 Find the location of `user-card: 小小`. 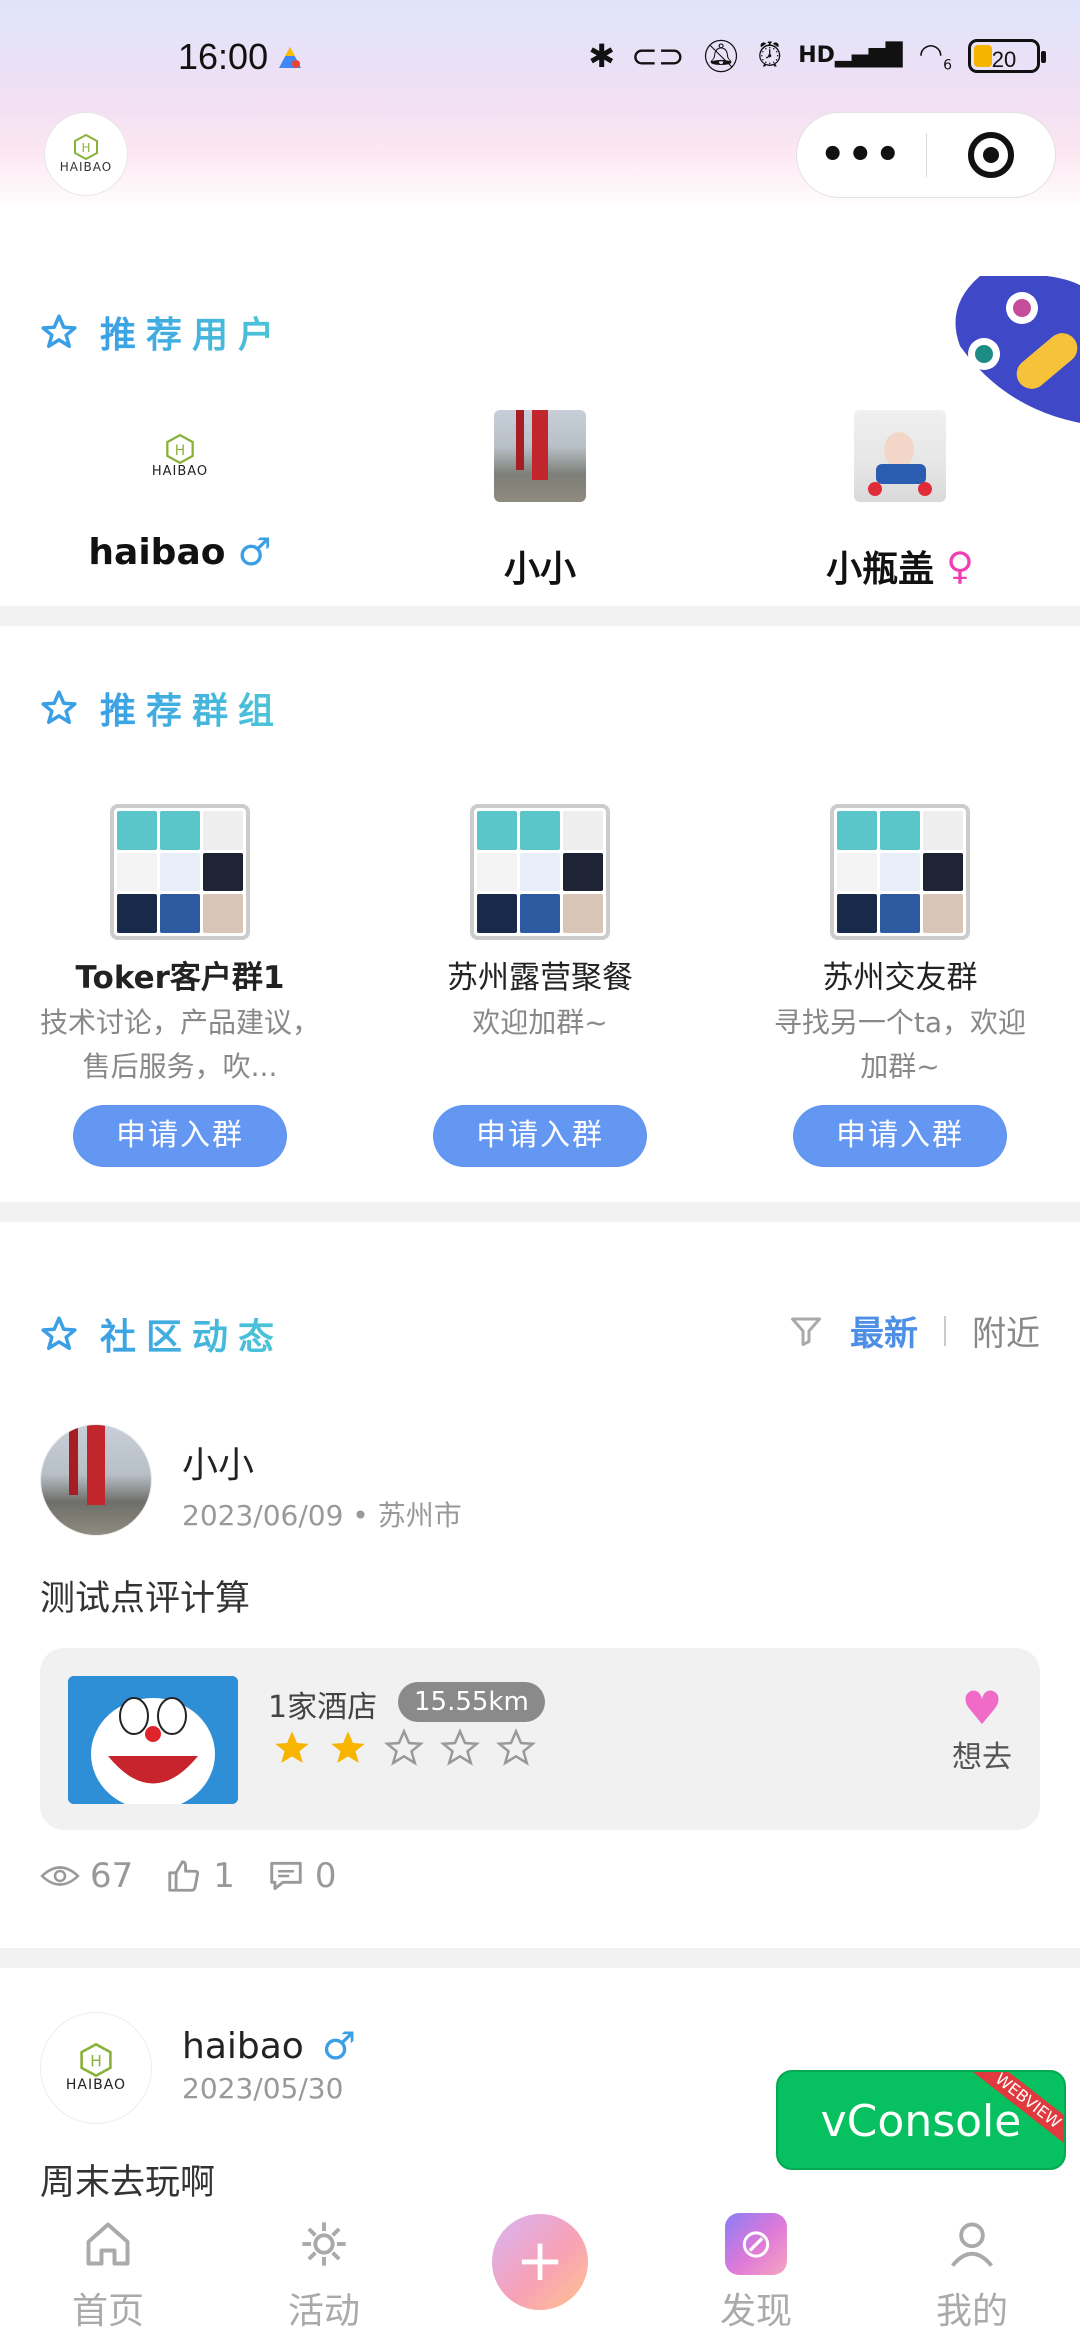

user-card: 小小 is located at coordinates (540, 501).